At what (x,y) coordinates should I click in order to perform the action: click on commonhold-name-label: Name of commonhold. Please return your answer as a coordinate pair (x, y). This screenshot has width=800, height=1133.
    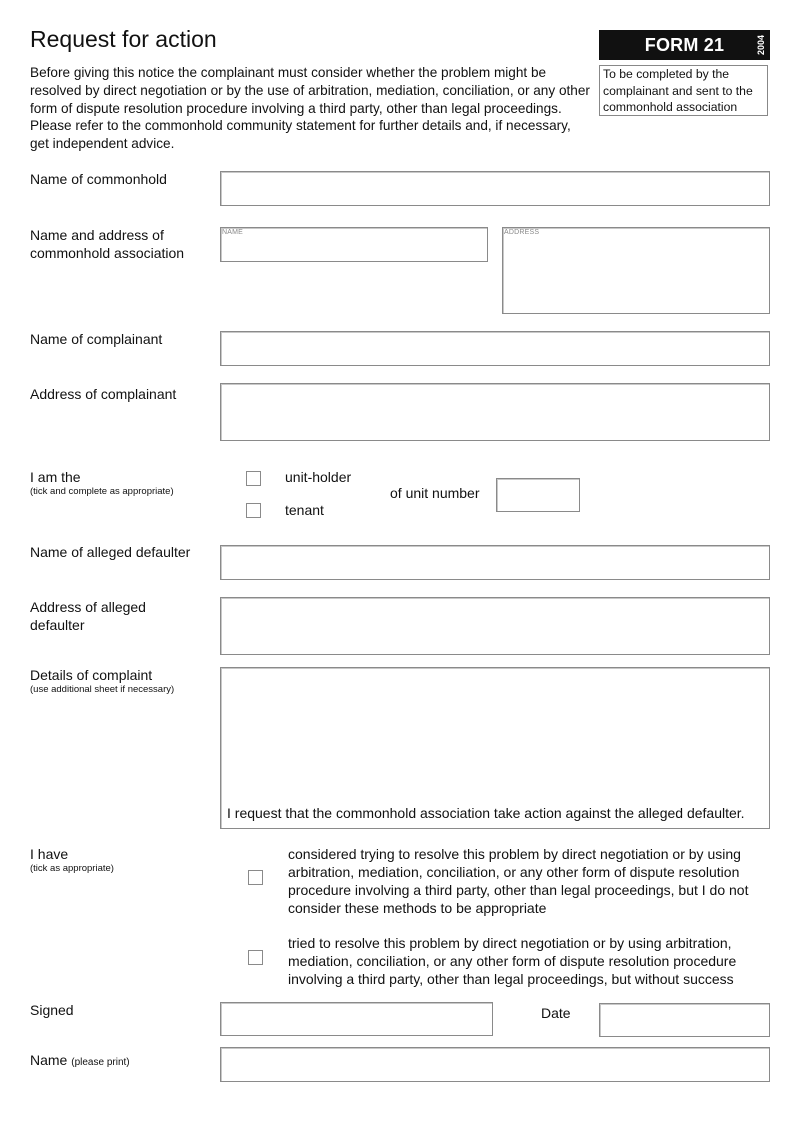
    Looking at the image, I should click on (98, 179).